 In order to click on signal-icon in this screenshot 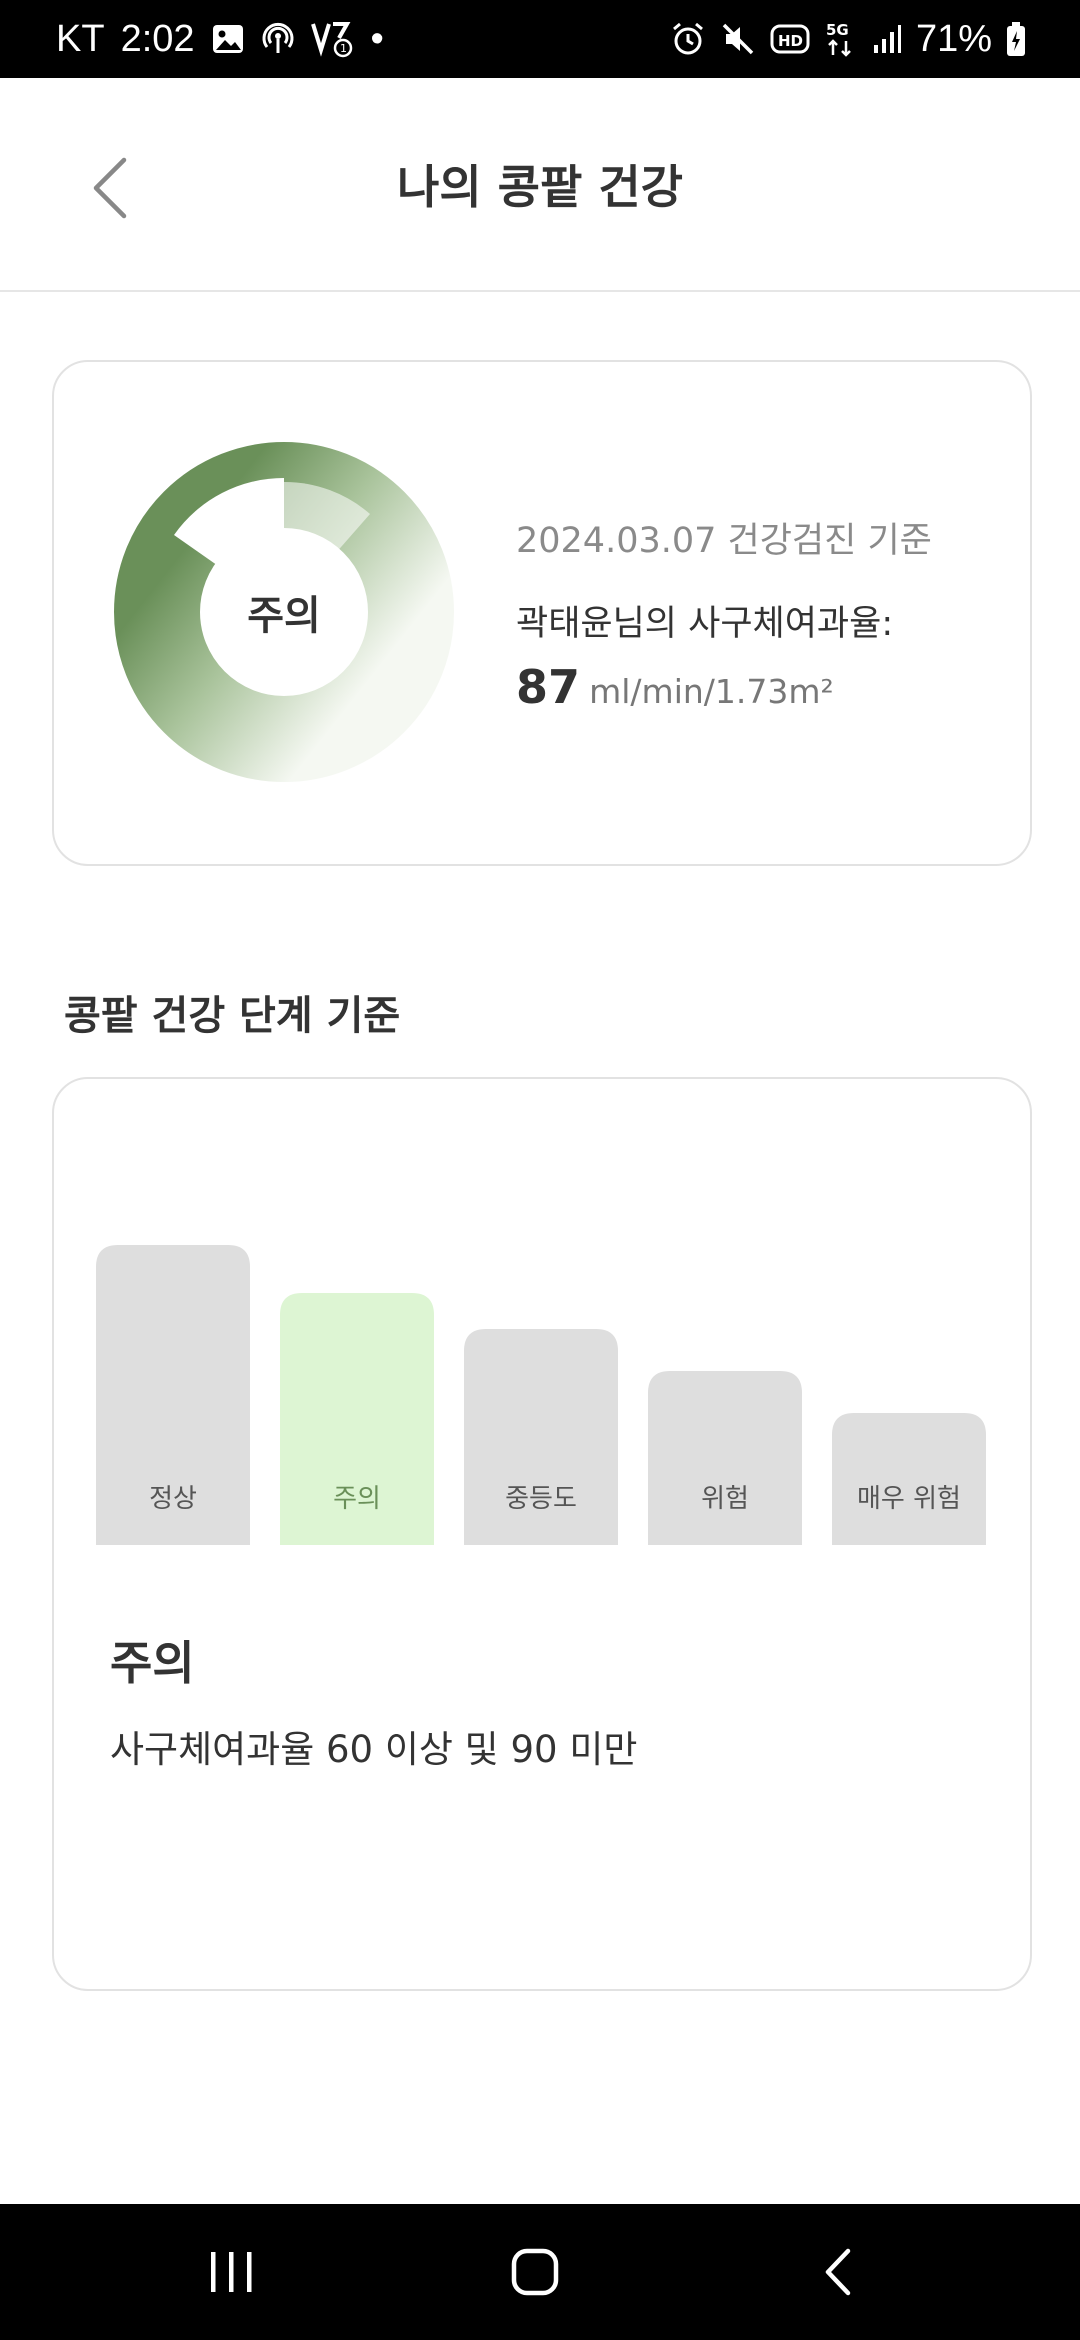, I will do `click(887, 39)`.